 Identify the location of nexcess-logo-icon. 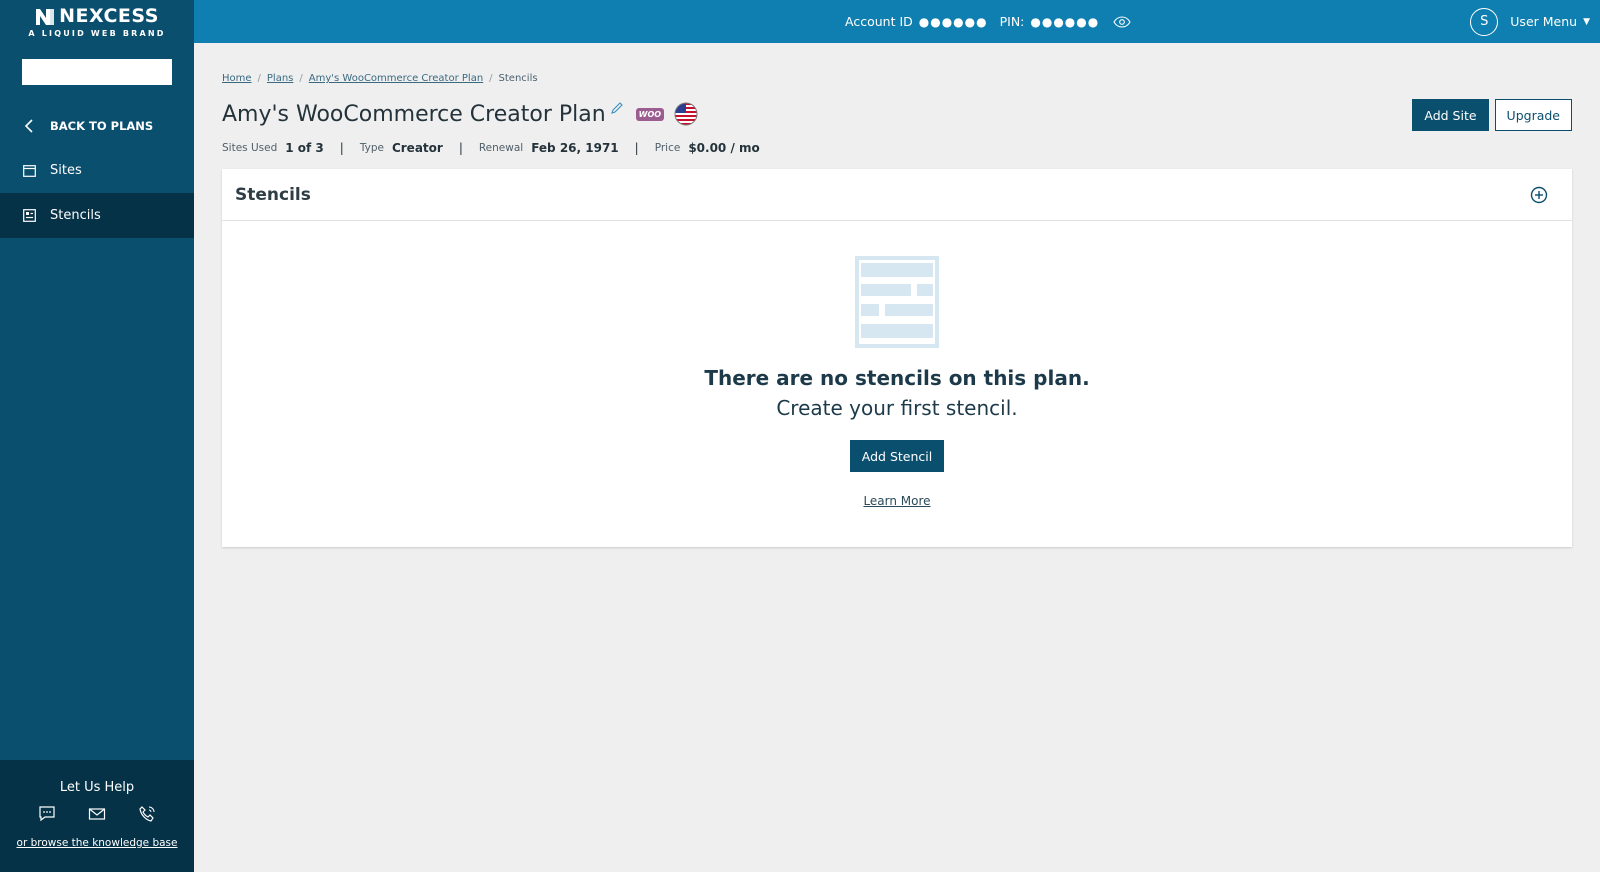
(45, 16).